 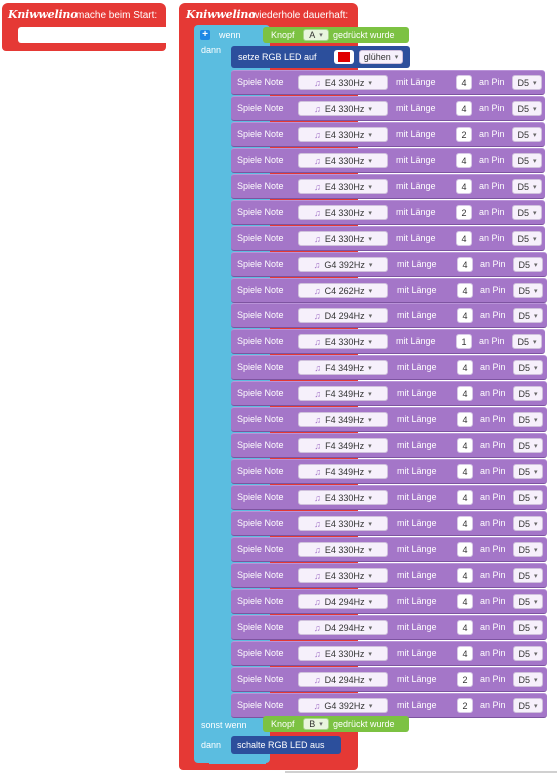 I want to click on start-block: Kniwwelino mache beim Start:, so click(x=84, y=27).